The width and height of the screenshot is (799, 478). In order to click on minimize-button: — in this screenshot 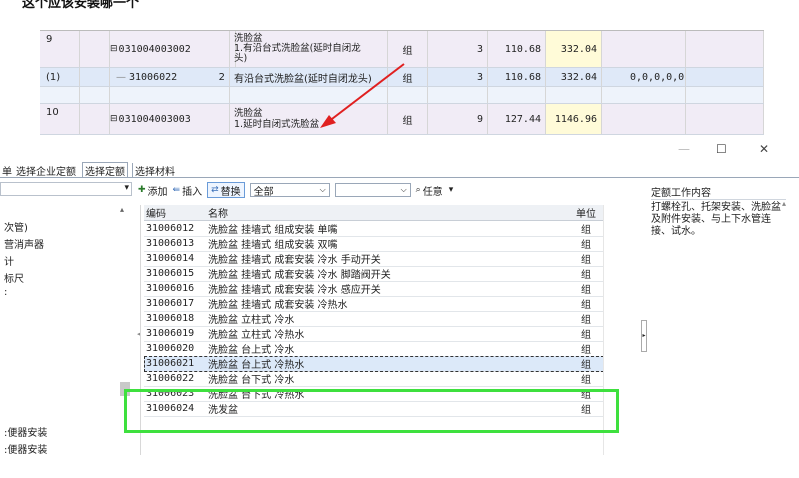, I will do `click(684, 149)`.